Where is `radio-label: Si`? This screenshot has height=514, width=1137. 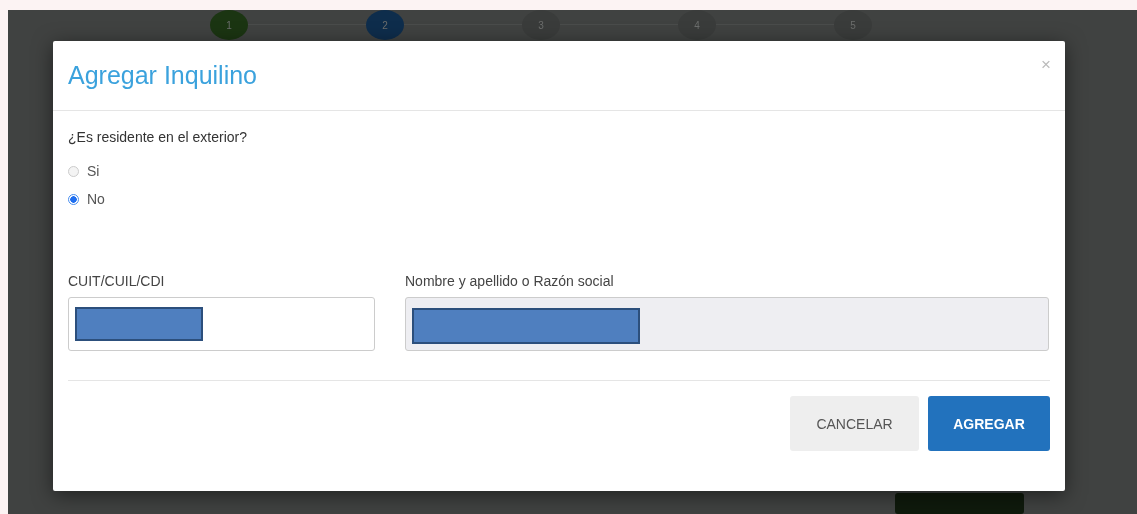 radio-label: Si is located at coordinates (93, 171).